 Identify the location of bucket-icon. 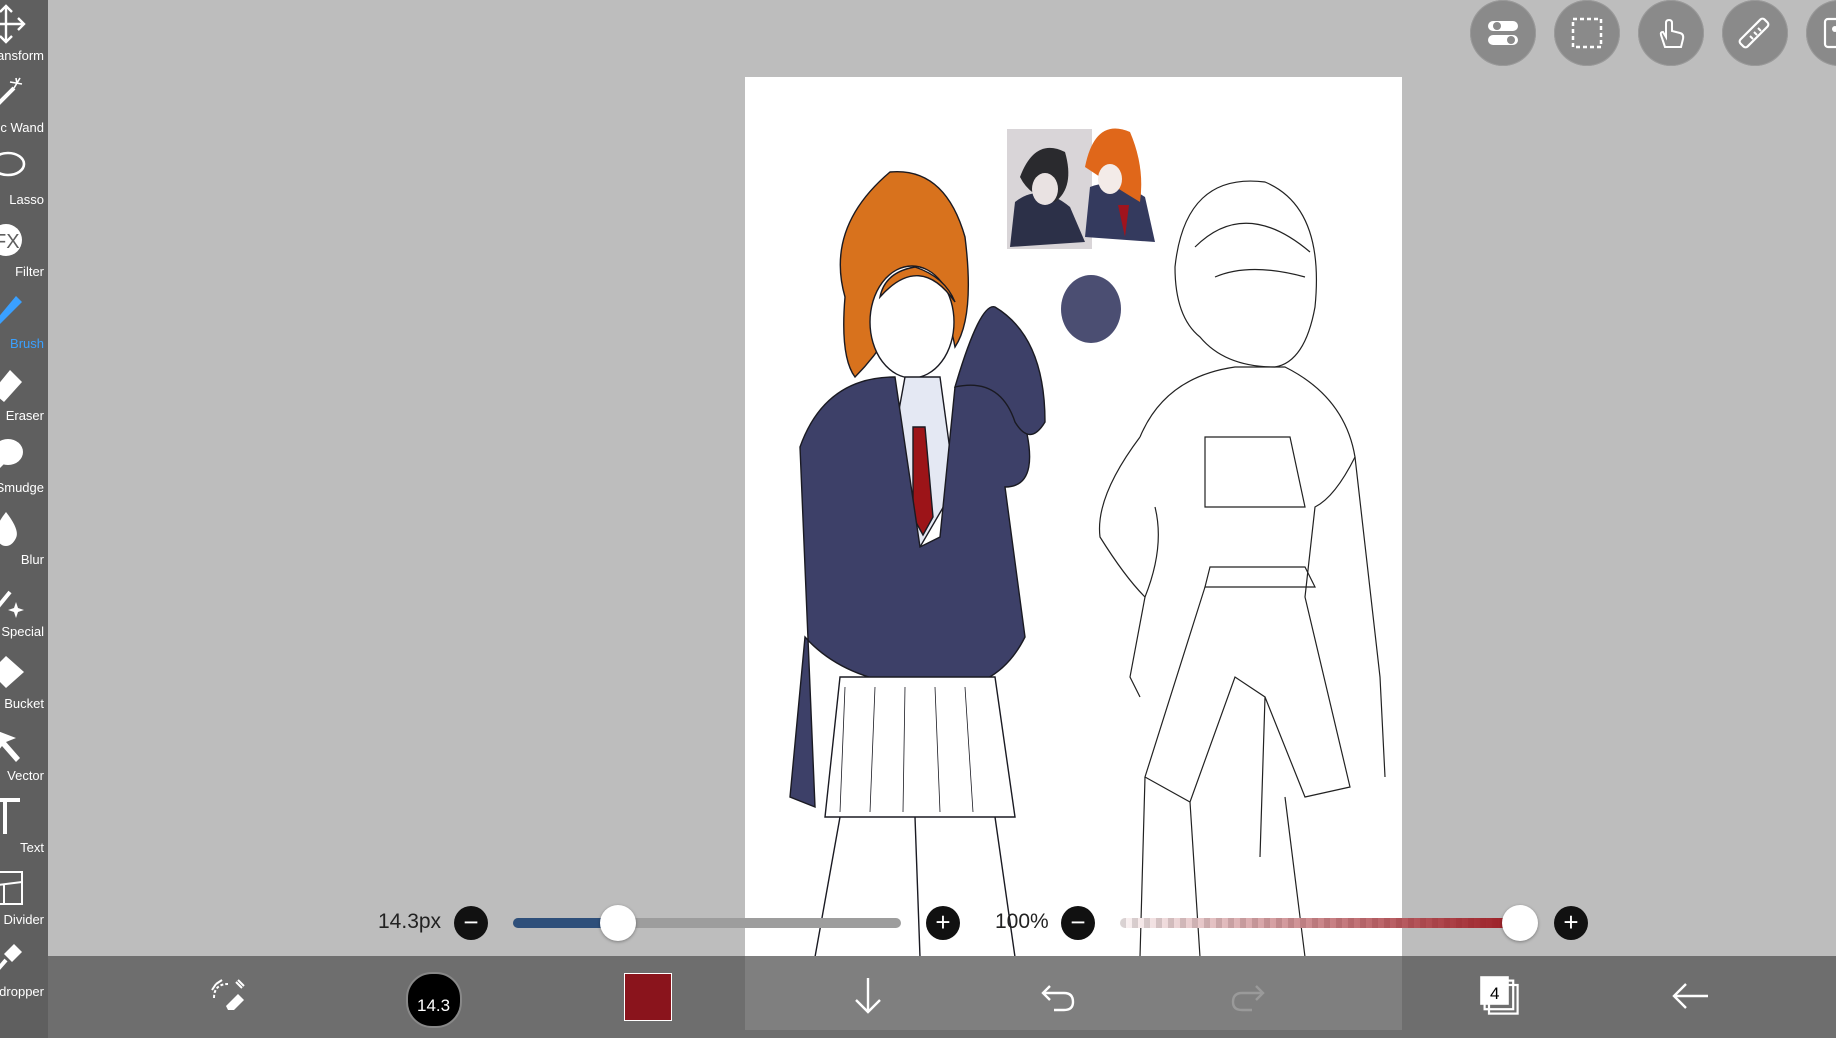
(12, 672).